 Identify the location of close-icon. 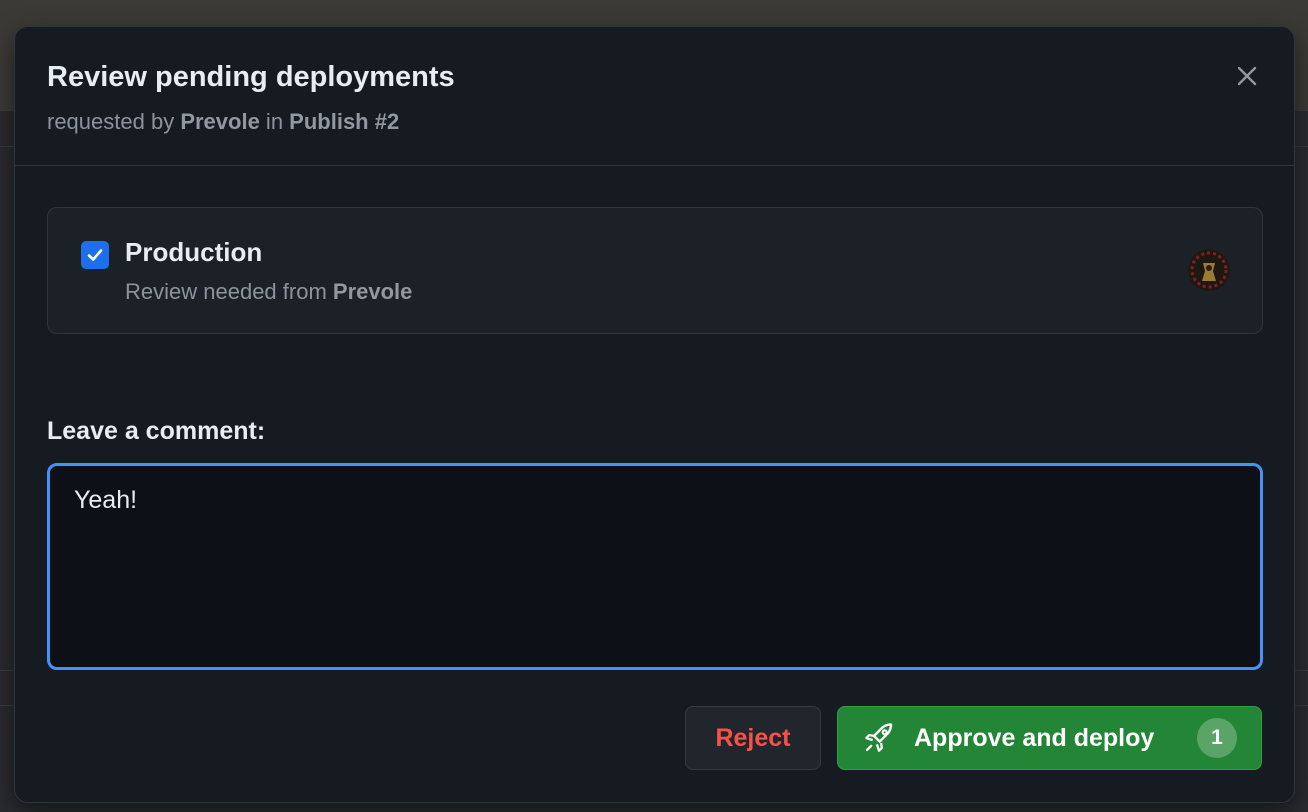
(1247, 76).